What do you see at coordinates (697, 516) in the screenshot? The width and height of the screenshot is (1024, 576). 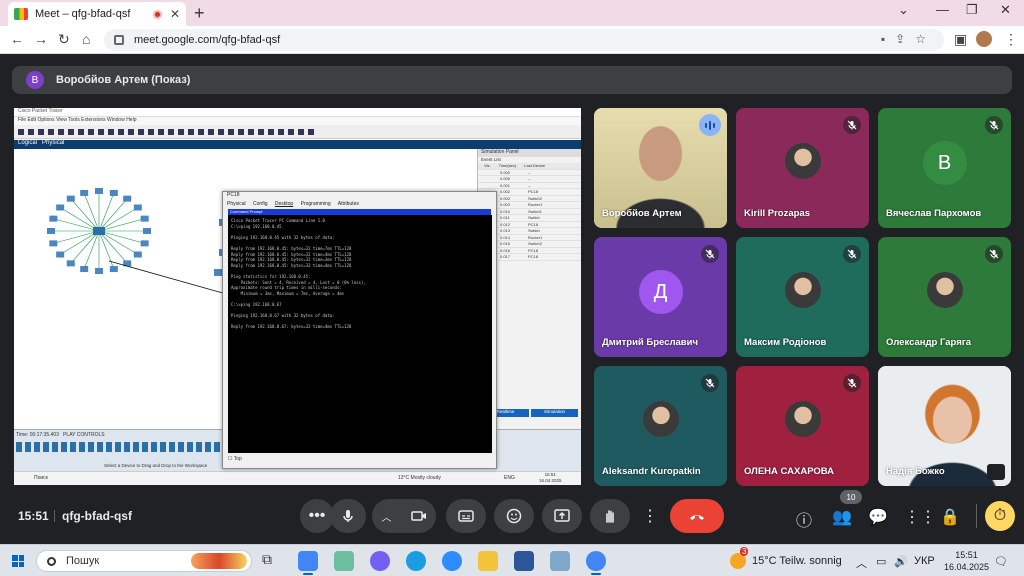 I see `leave-call-button` at bounding box center [697, 516].